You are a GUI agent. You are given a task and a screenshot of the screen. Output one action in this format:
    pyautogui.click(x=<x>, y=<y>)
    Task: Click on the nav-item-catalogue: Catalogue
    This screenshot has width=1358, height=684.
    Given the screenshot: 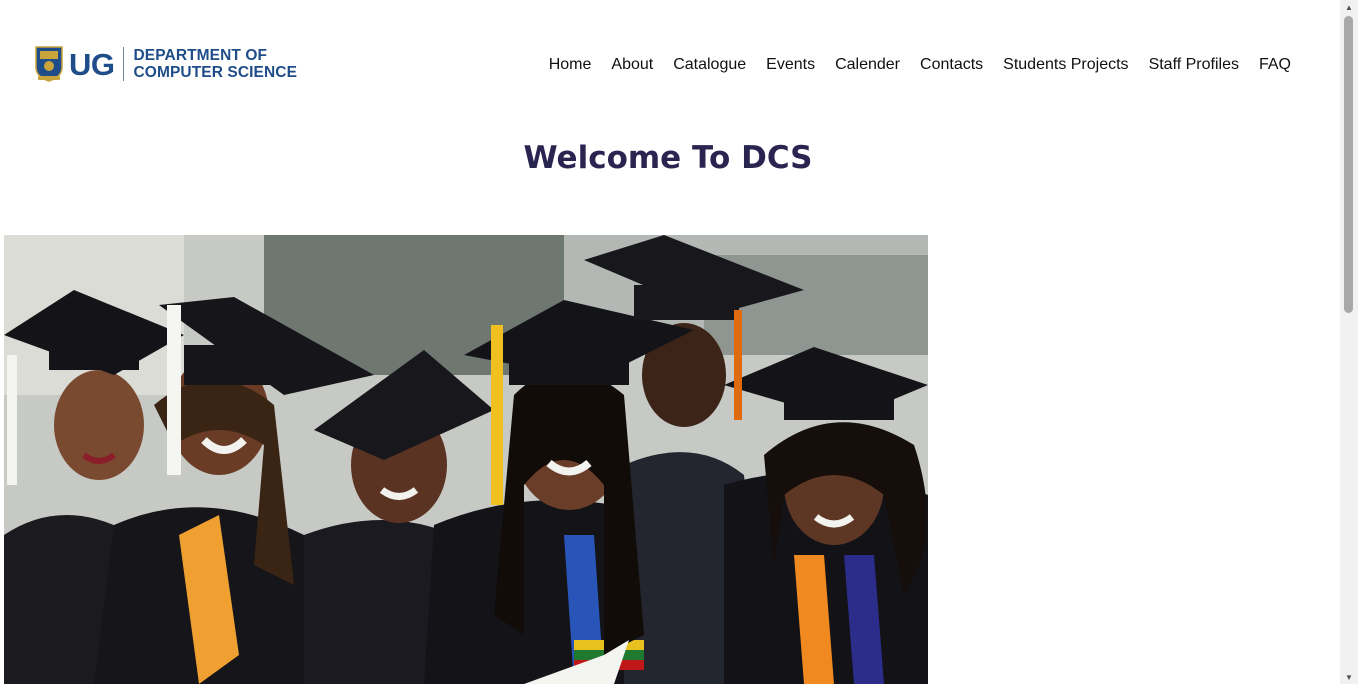 What is the action you would take?
    pyautogui.click(x=709, y=65)
    